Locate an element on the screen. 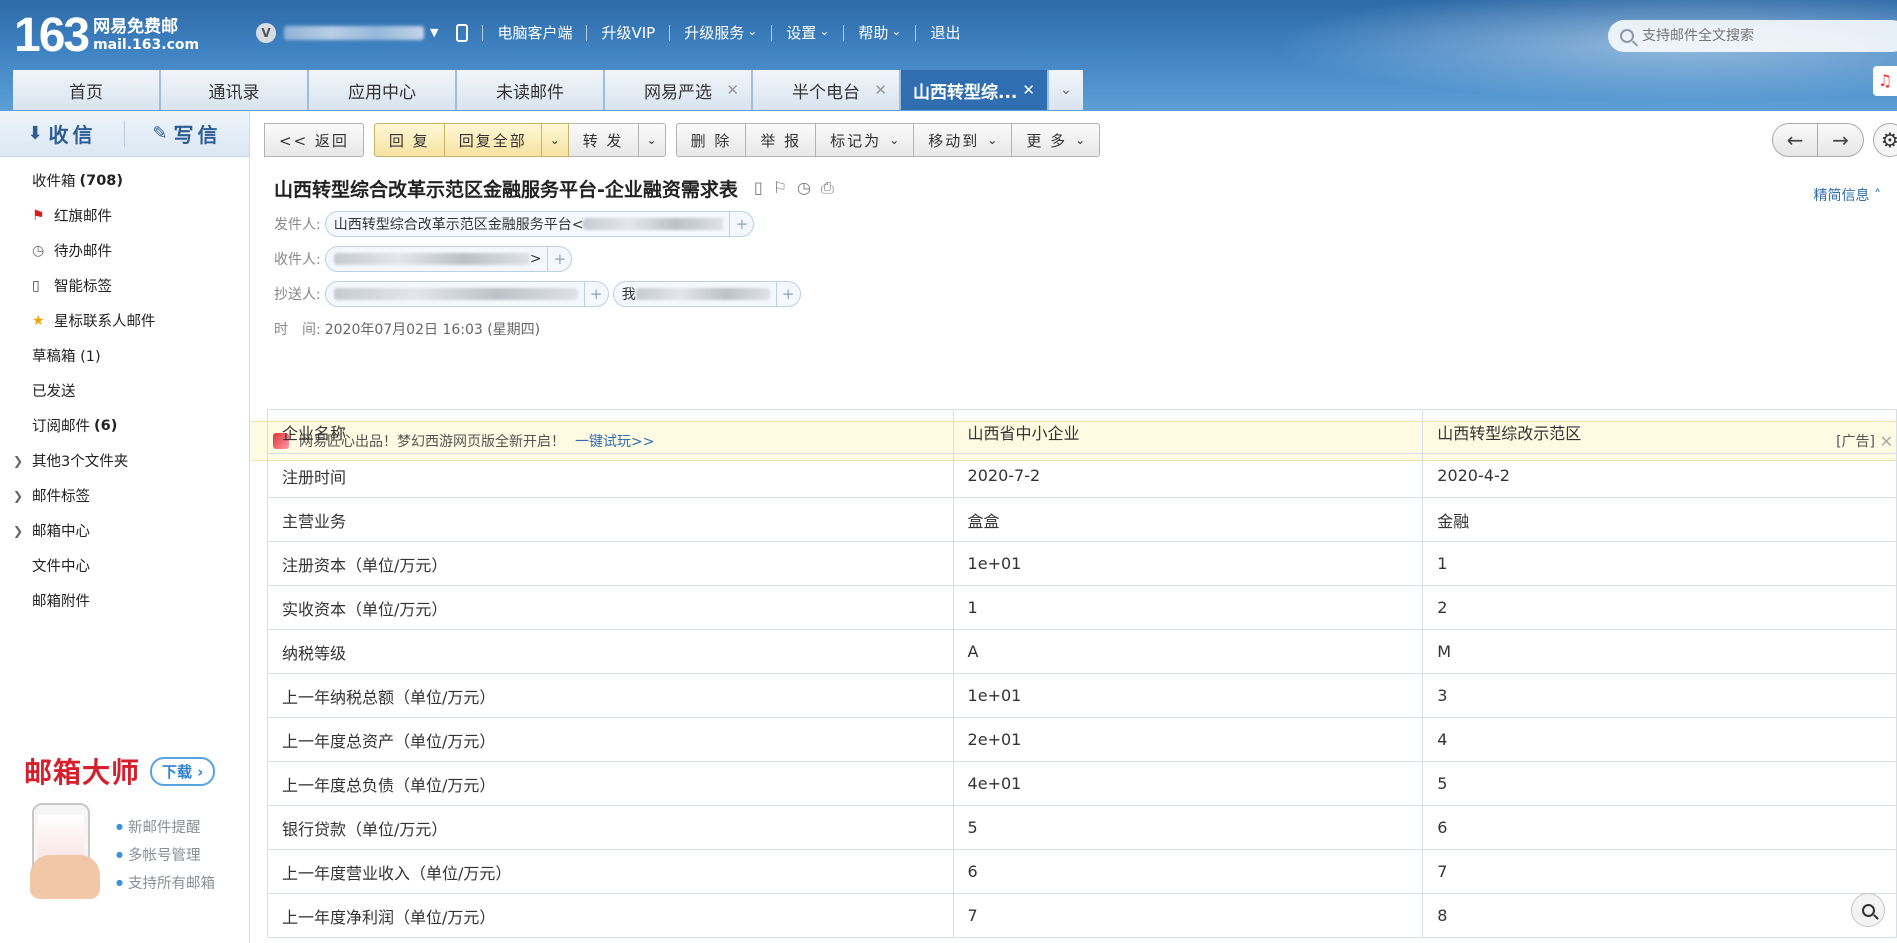 This screenshot has width=1897, height=943. sidebar-item-todo: ◷ 待办邮件 is located at coordinates (124, 250).